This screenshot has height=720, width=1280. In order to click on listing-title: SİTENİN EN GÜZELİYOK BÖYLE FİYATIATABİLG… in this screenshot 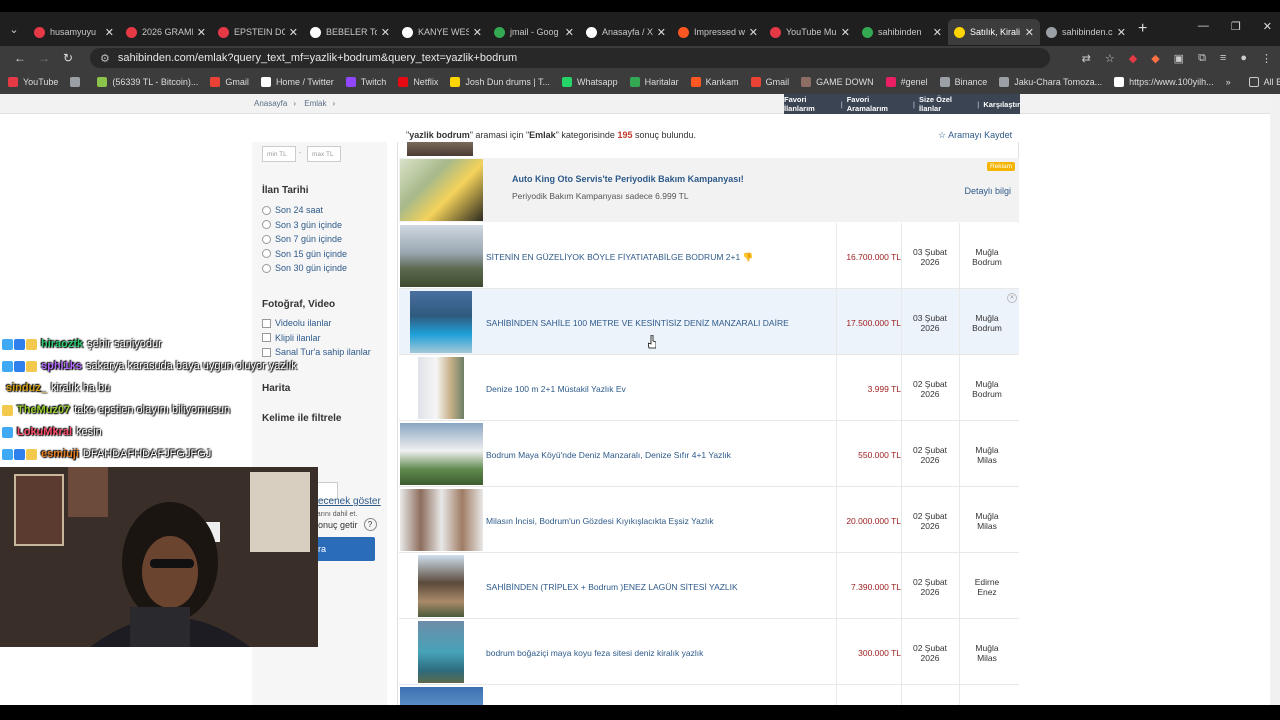, I will do `click(656, 257)`.